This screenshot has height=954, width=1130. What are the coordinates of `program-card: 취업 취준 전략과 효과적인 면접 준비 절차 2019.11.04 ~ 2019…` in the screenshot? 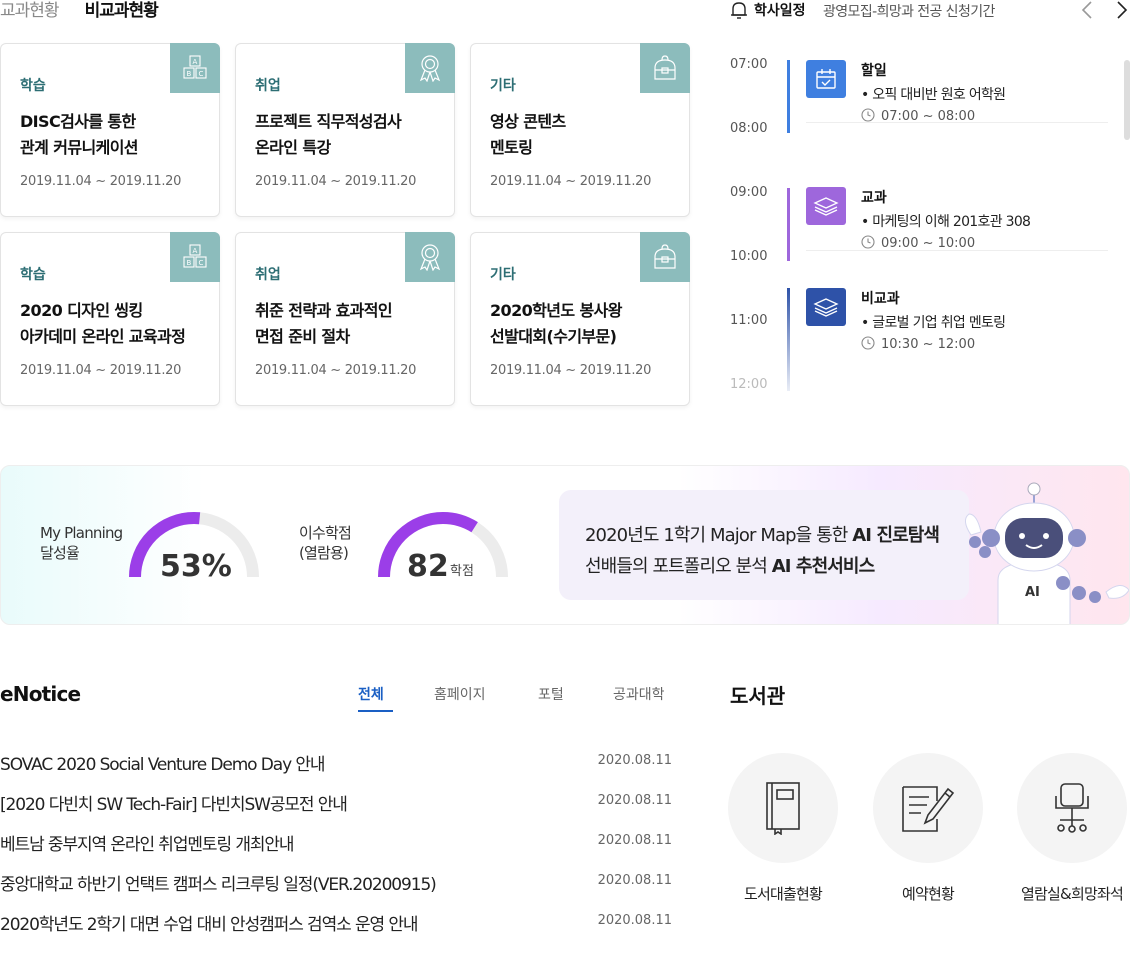 It's located at (345, 319).